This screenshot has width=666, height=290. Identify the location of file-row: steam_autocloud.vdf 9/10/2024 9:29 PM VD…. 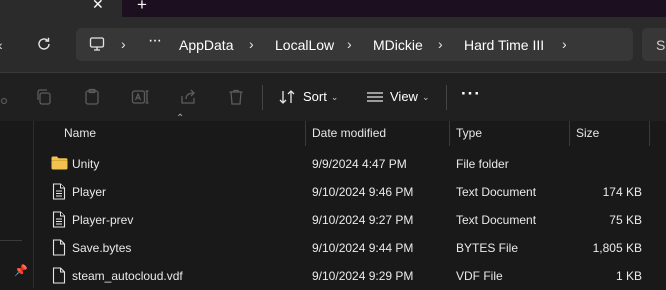
(350, 276).